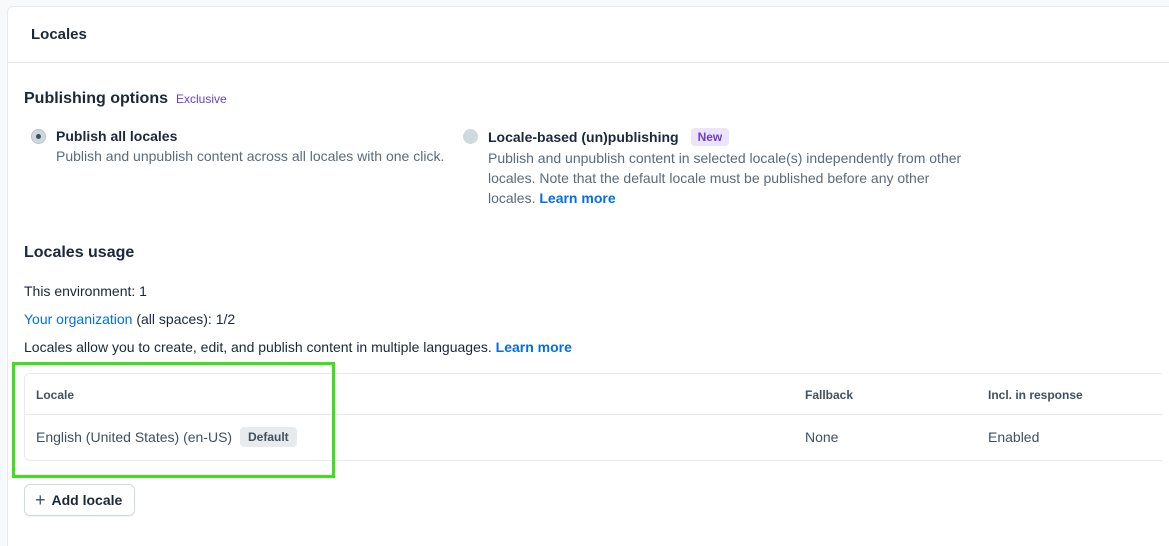 The image size is (1169, 546). What do you see at coordinates (40, 500) in the screenshot?
I see `plus-icon: +` at bounding box center [40, 500].